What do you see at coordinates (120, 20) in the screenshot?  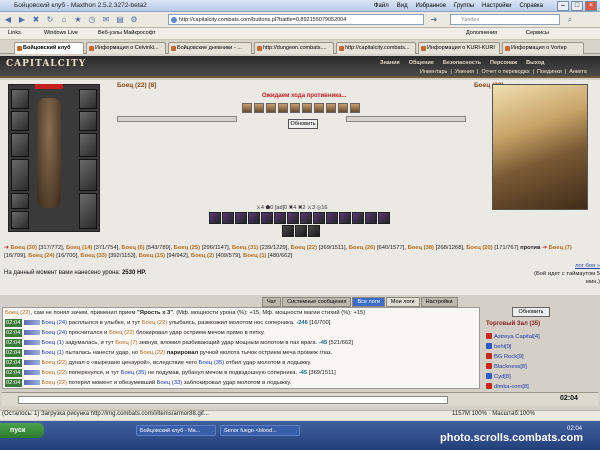 I see `print-icon: ▤` at bounding box center [120, 20].